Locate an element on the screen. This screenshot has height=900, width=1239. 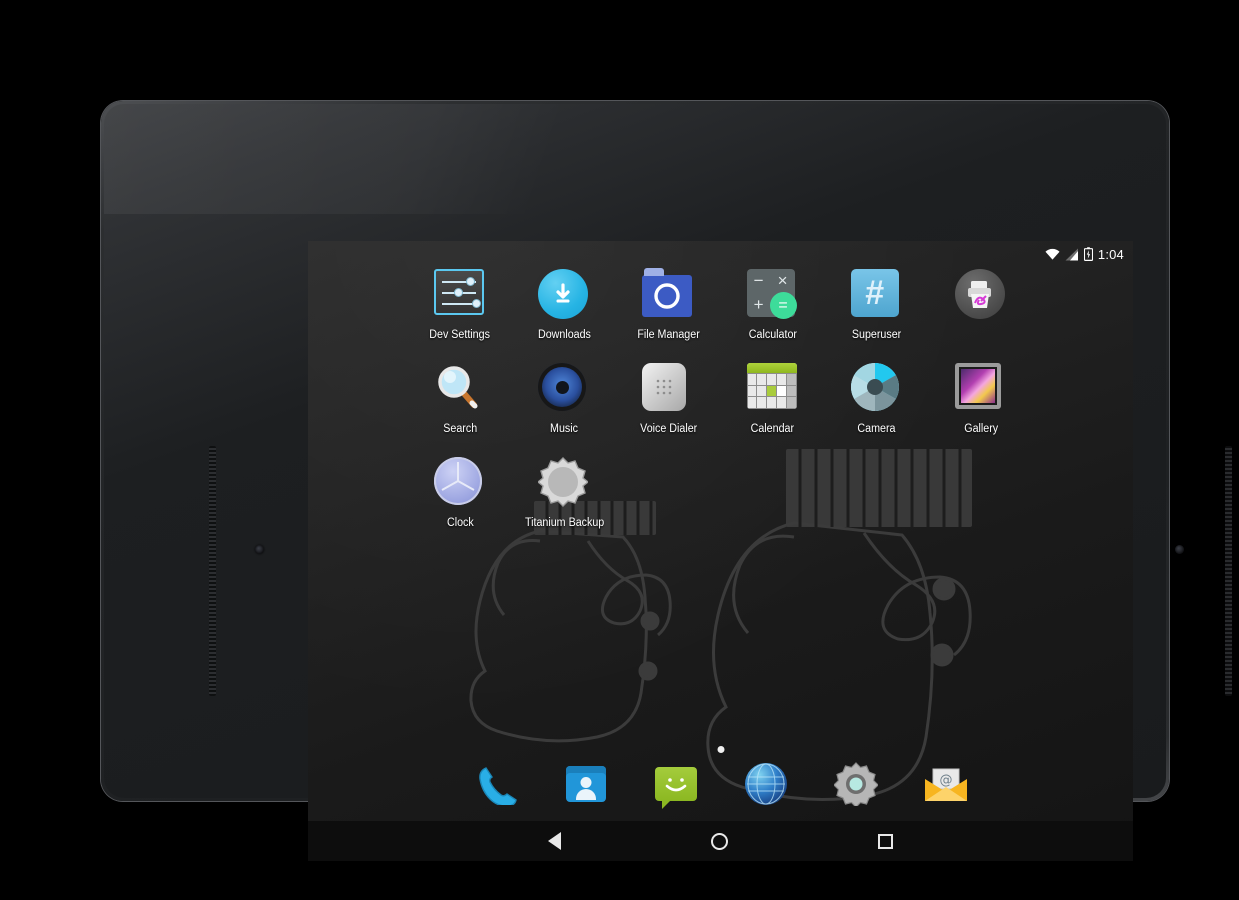
app-file-manager: File Manager is located at coordinates (668, 304).